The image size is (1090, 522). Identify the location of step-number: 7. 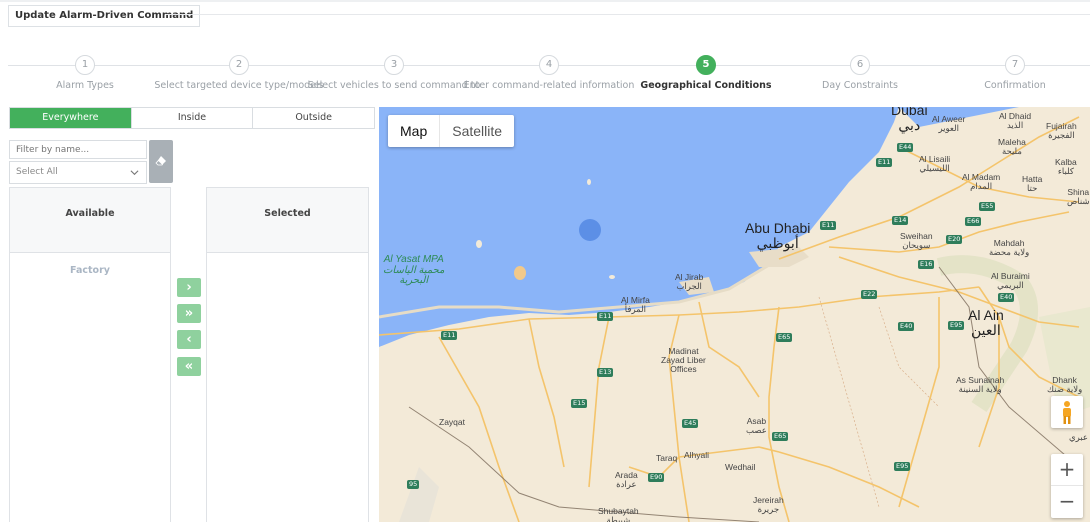
(1015, 65).